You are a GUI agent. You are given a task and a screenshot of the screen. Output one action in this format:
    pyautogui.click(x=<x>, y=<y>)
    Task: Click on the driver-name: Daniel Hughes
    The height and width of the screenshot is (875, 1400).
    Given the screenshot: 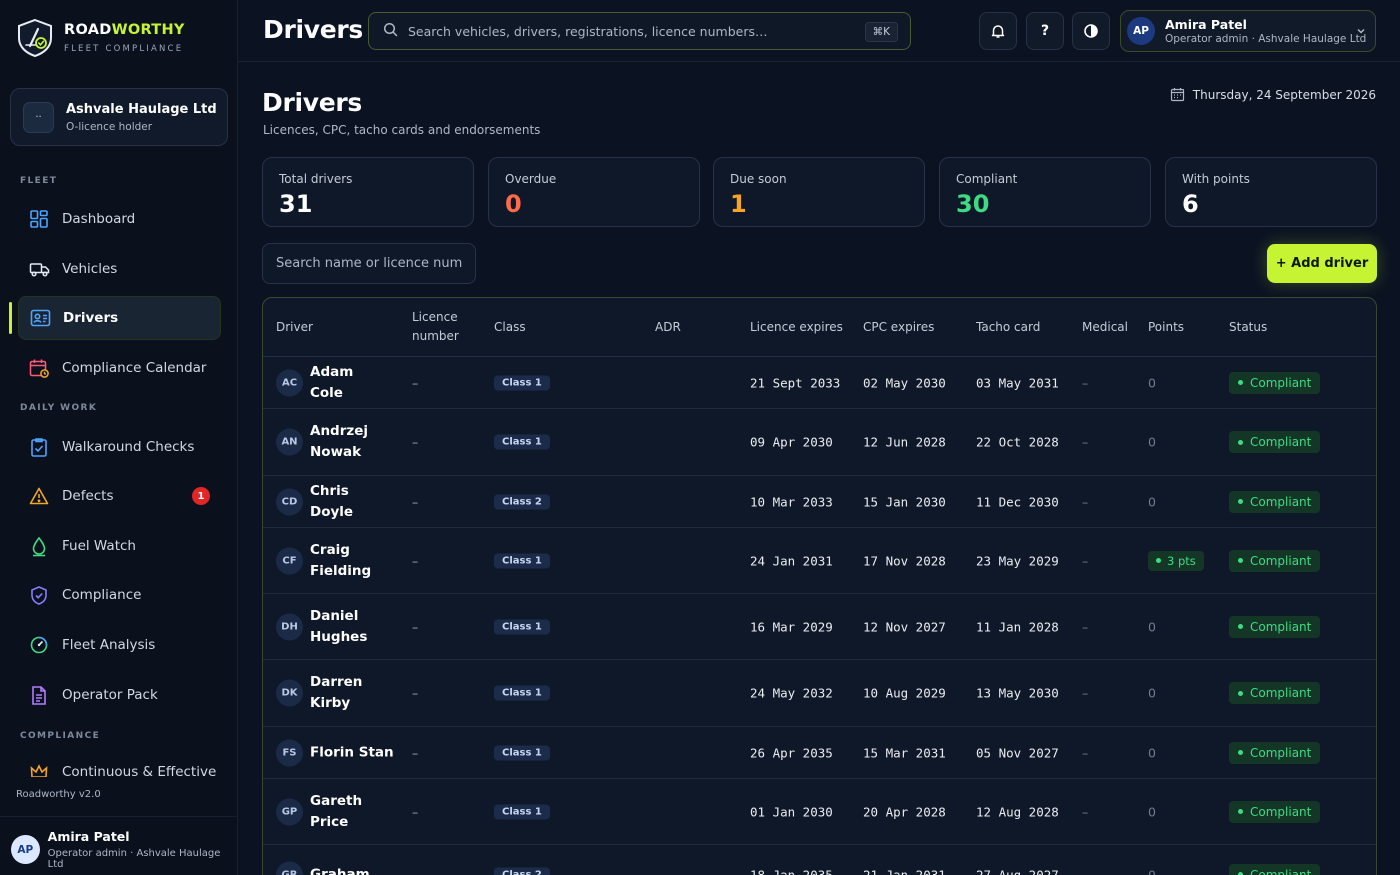 What is the action you would take?
    pyautogui.click(x=349, y=627)
    